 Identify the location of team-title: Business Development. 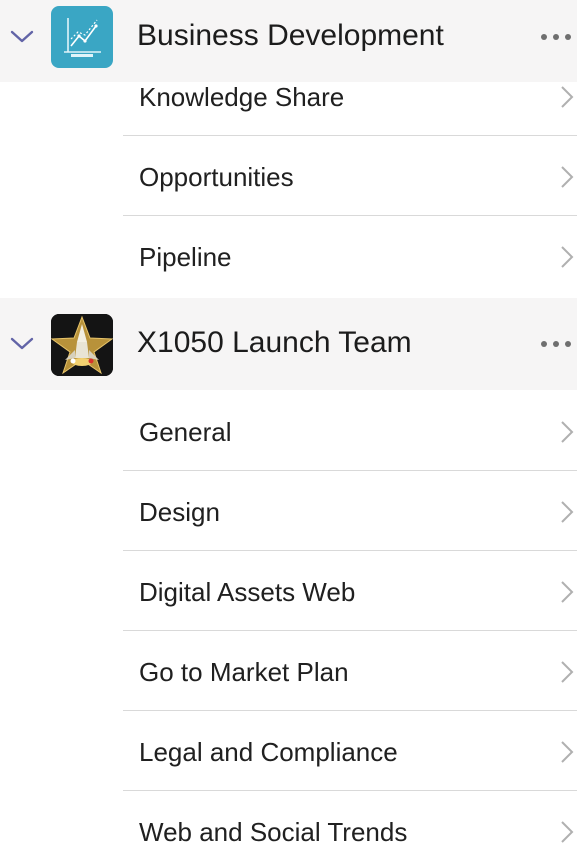
(290, 36).